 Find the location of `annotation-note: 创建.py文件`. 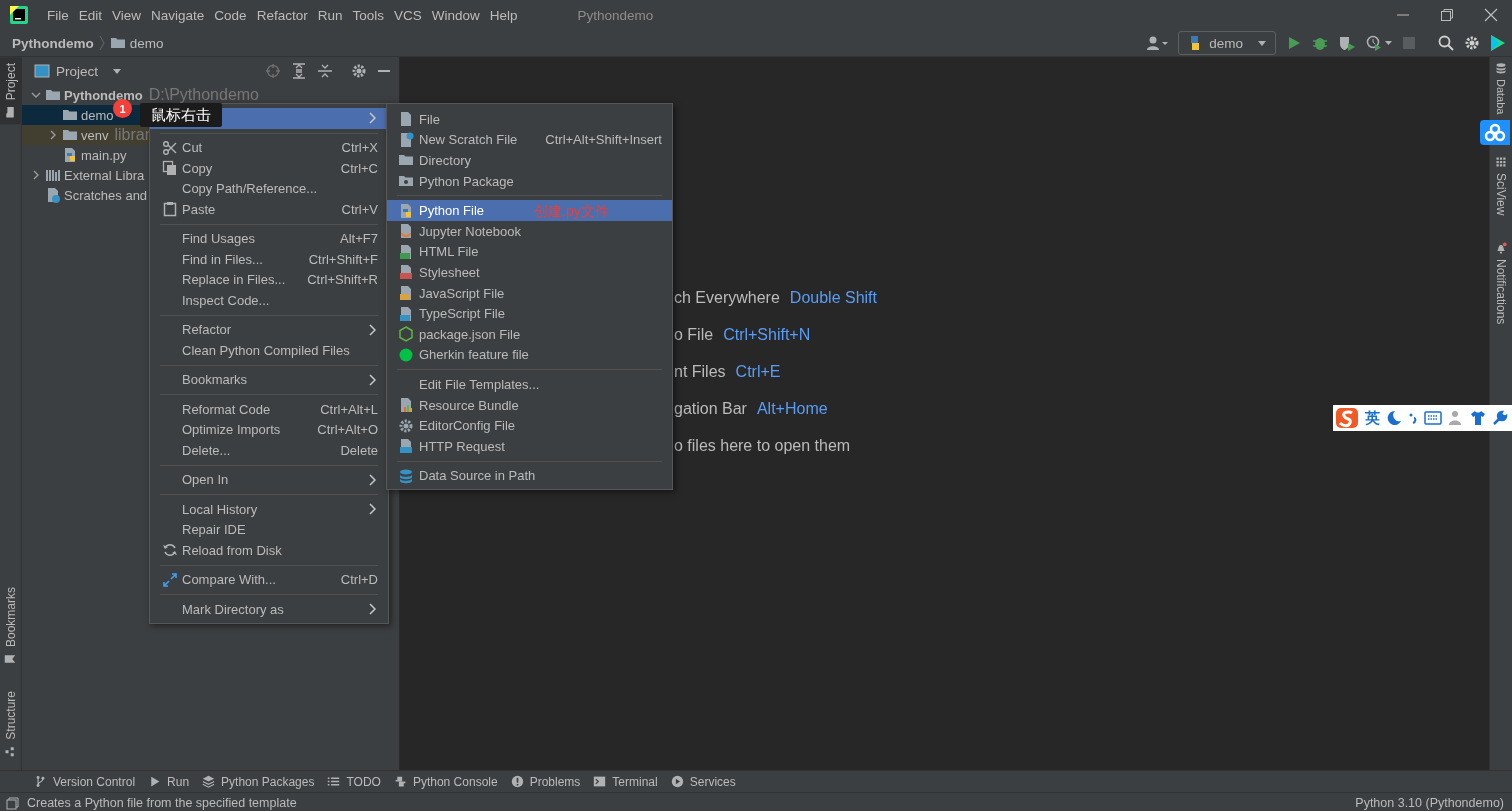

annotation-note: 创建.py文件 is located at coordinates (571, 212).